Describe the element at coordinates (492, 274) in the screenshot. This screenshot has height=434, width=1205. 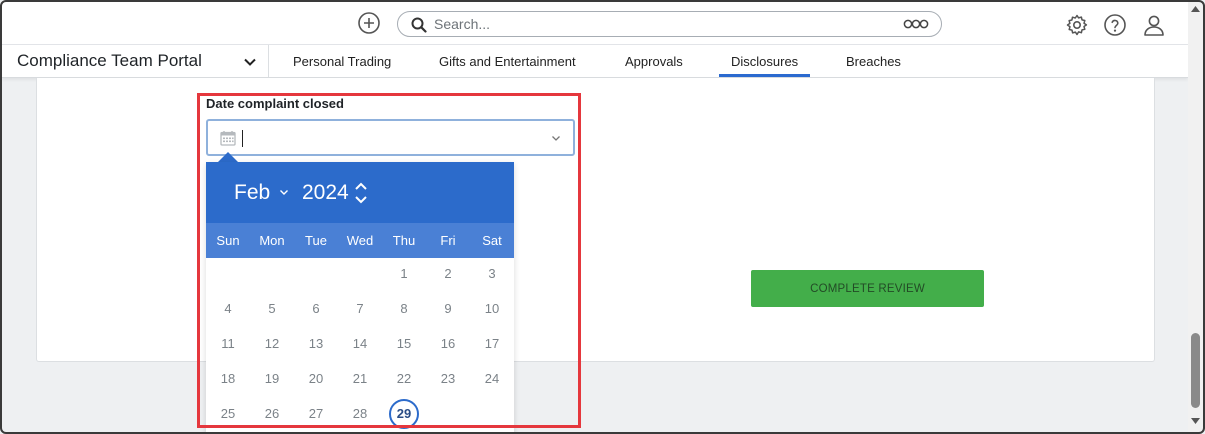
I see `day-cell: 3` at that location.